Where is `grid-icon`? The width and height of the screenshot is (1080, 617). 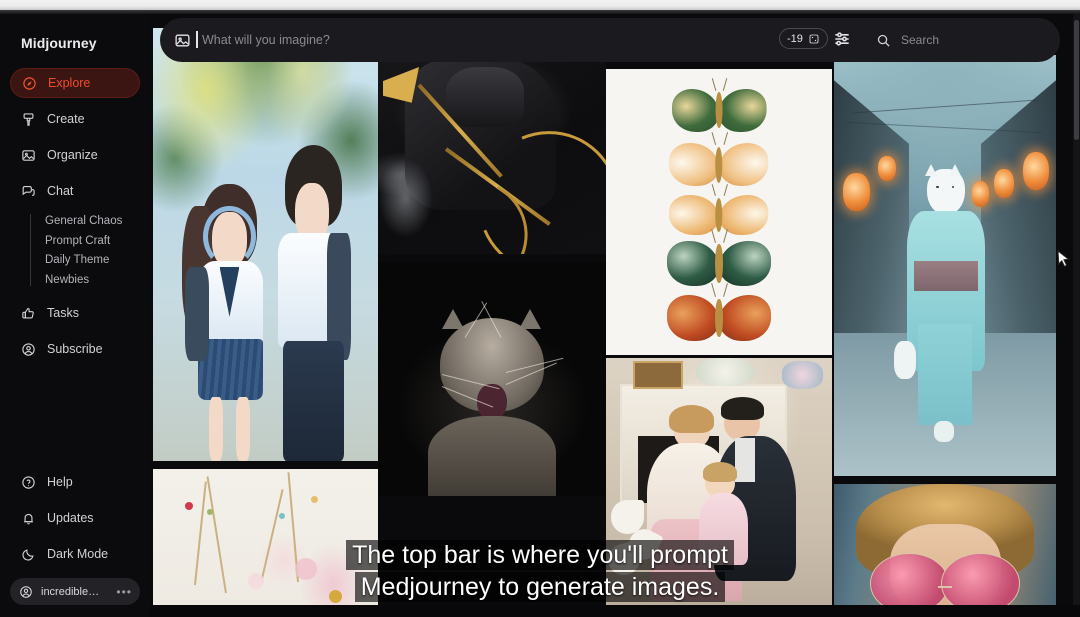
grid-icon is located at coordinates (814, 38).